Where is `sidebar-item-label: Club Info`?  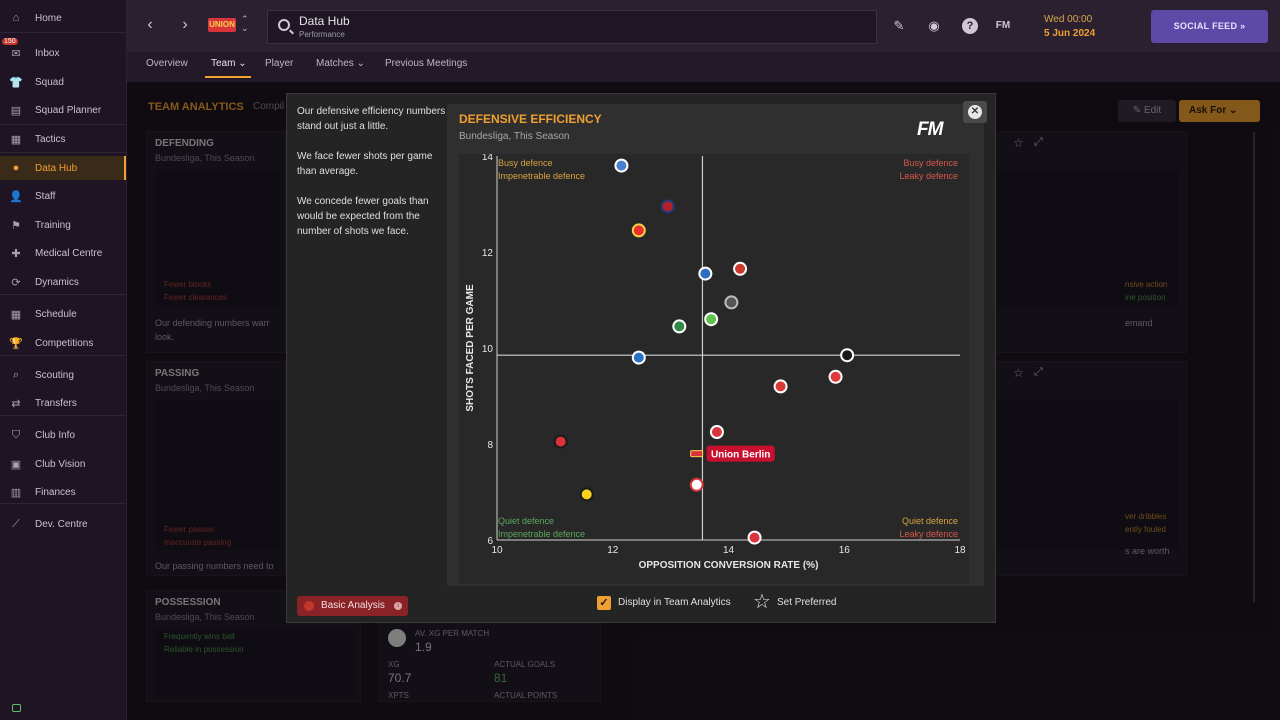
sidebar-item-label: Club Info is located at coordinates (55, 435).